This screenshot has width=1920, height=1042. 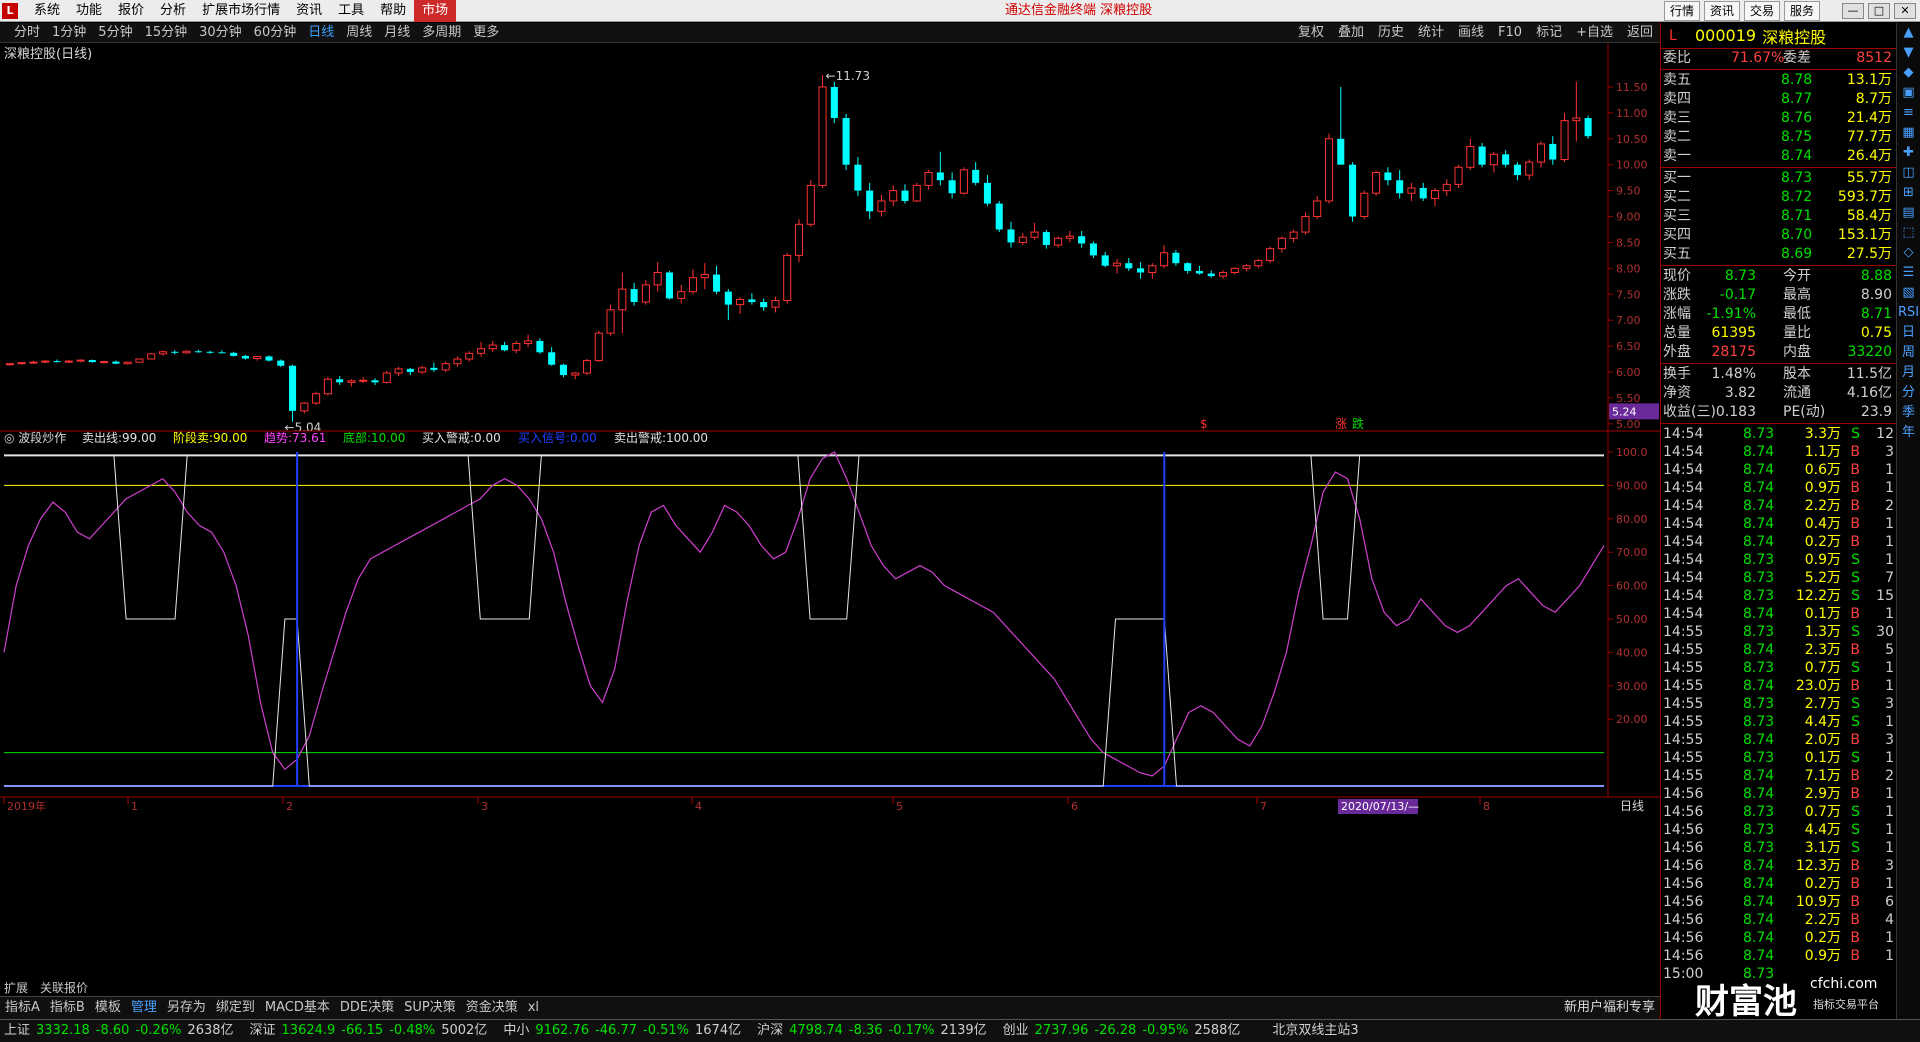 I want to click on tool-icon: ⊞, so click(x=1908, y=193).